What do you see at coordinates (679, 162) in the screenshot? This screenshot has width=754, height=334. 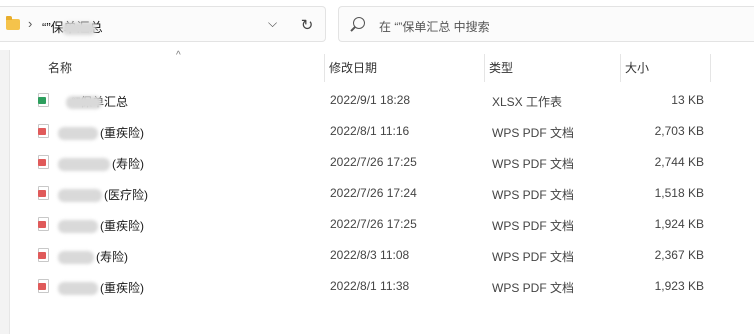 I see `file-size: 2,744 KB` at bounding box center [679, 162].